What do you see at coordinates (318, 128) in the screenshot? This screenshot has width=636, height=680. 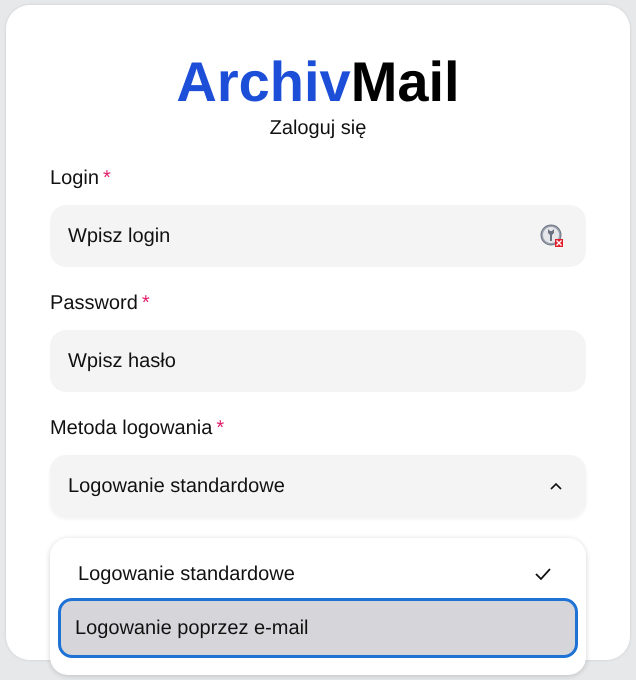 I see `subtitle: Zaloguj się` at bounding box center [318, 128].